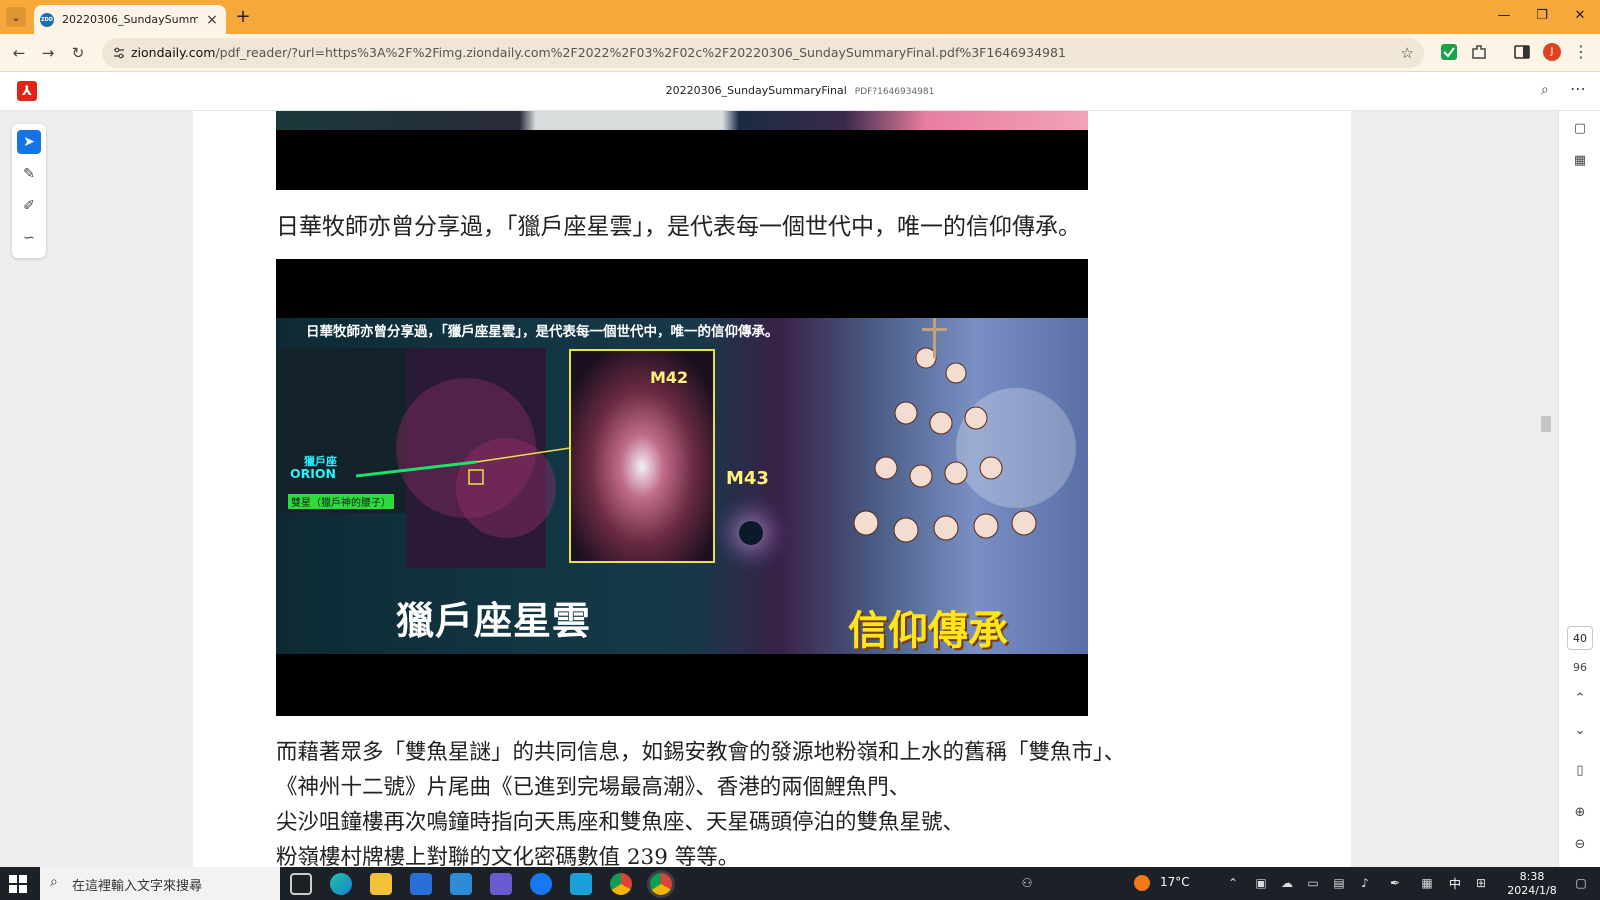  I want to click on edge-browser-icon, so click(341, 884).